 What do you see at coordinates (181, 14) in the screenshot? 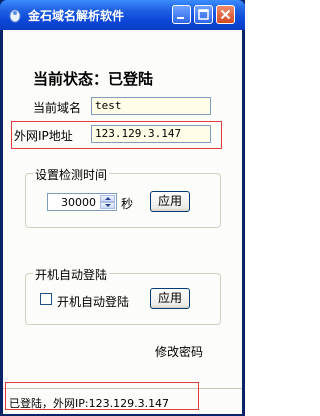
I see `minimize-button` at bounding box center [181, 14].